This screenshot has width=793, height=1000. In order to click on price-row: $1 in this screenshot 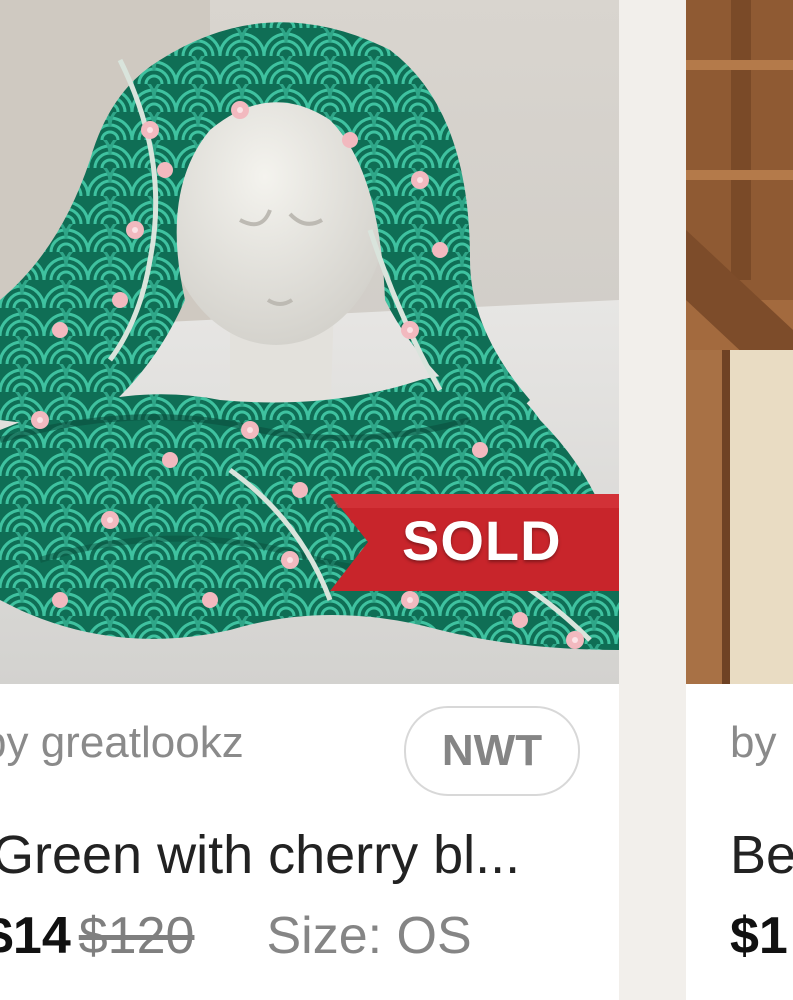, I will do `click(759, 936)`.